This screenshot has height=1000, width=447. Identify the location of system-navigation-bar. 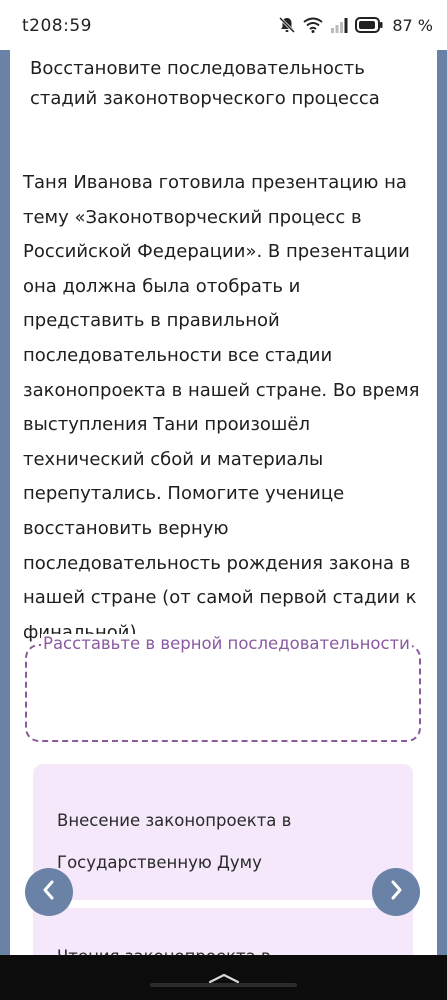
(223, 977).